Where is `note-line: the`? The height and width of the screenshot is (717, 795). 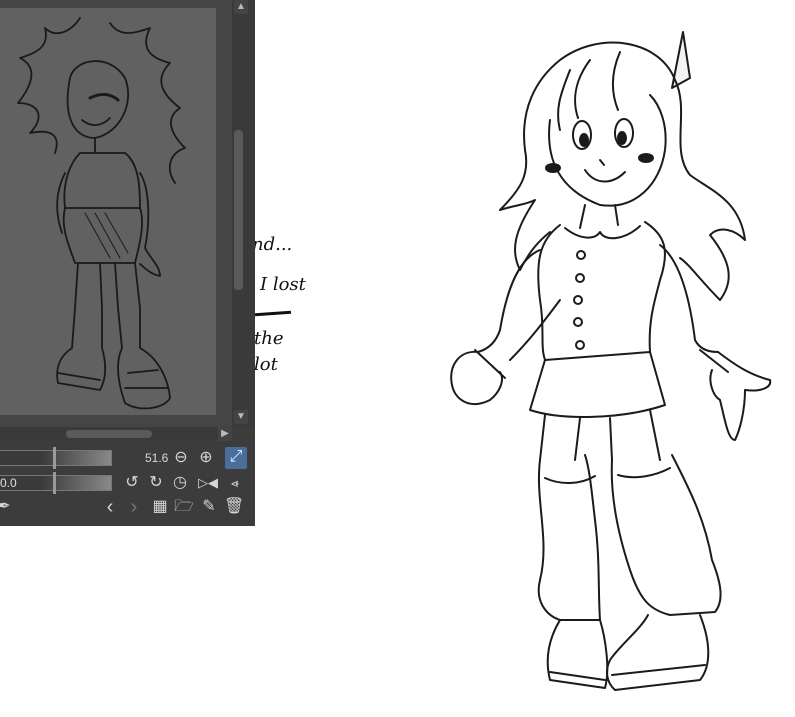
note-line: the is located at coordinates (269, 338).